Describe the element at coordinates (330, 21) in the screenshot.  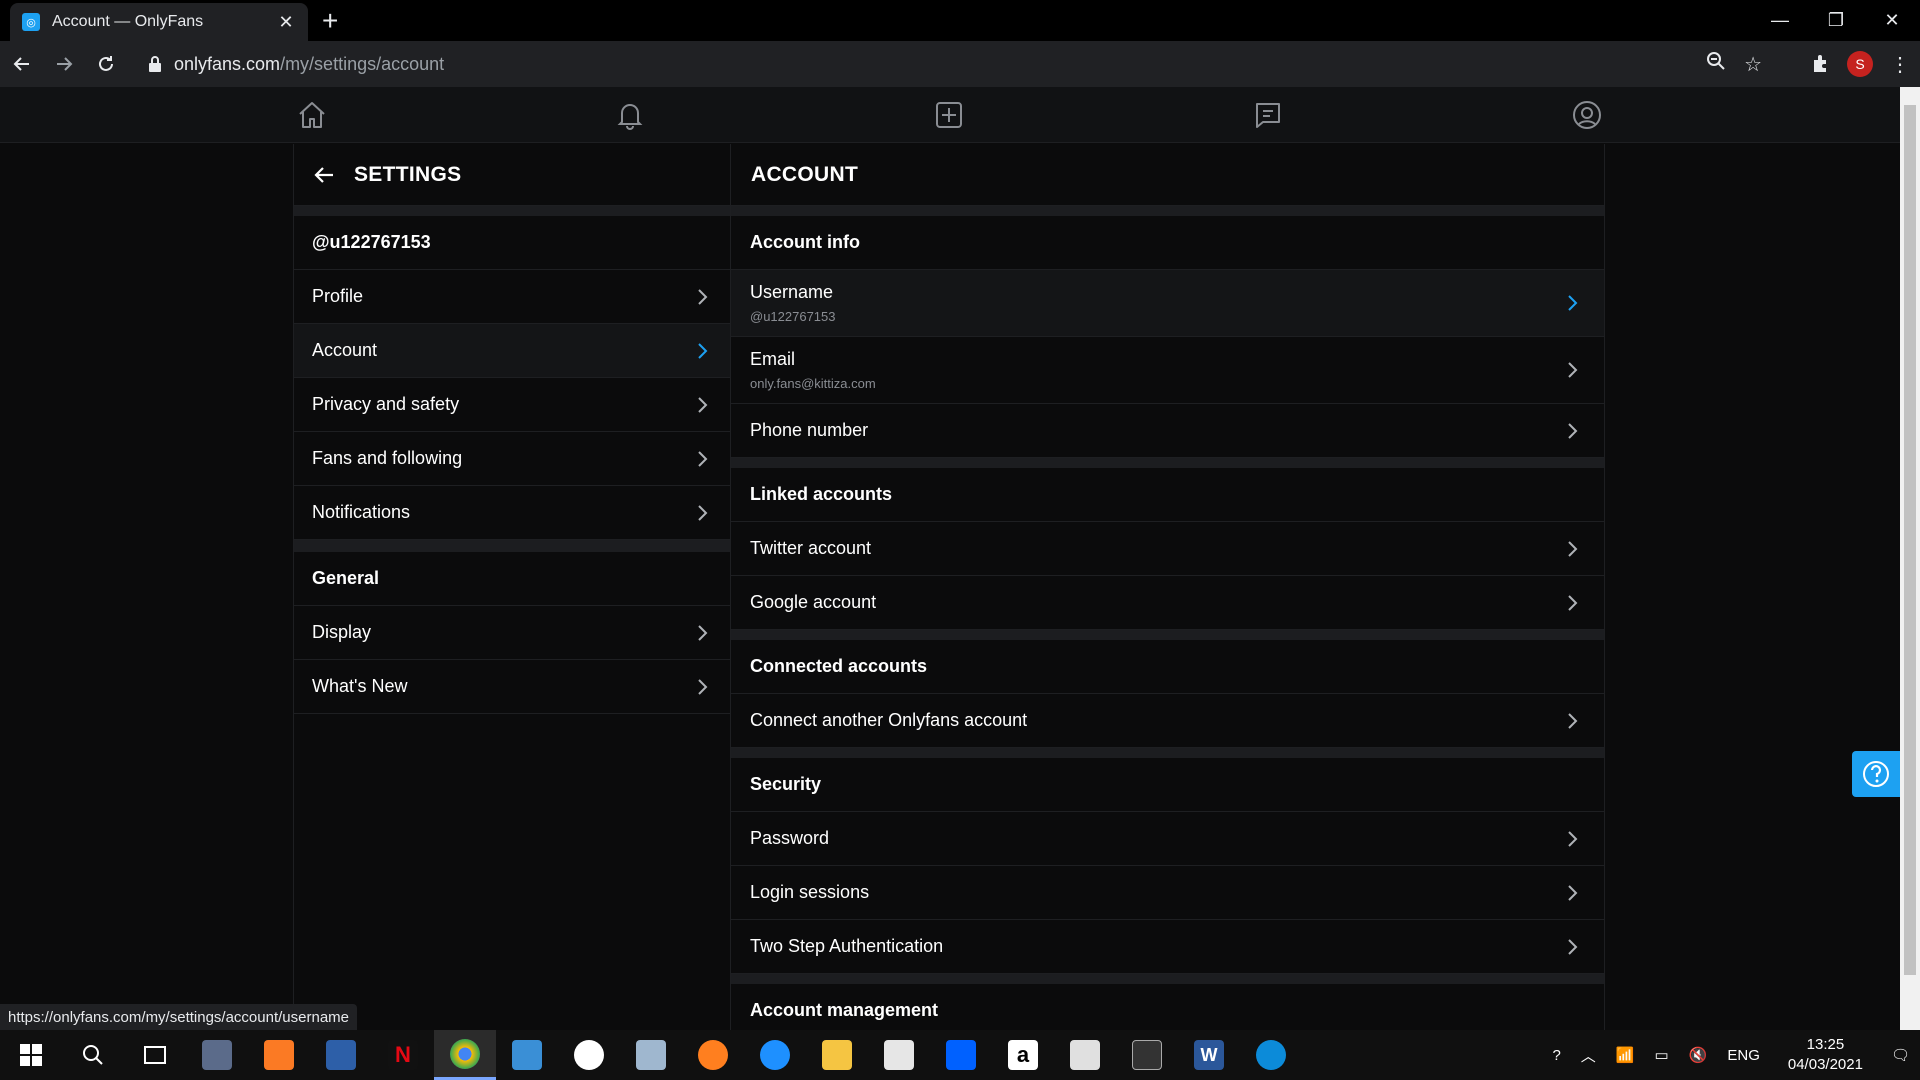
I see `new-tab-icon: +` at that location.